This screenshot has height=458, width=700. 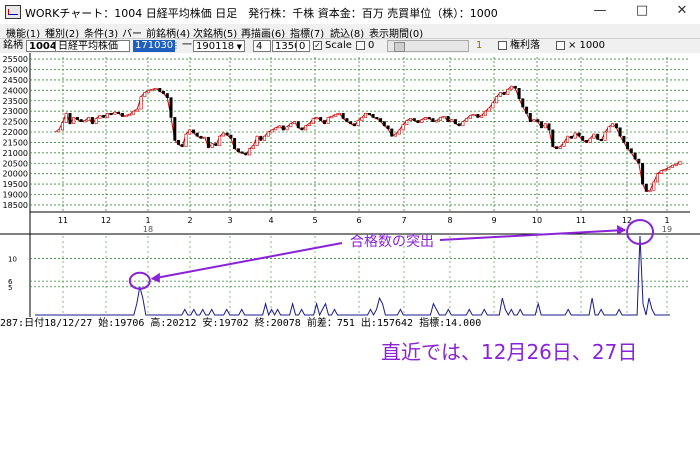 What do you see at coordinates (502, 45) in the screenshot?
I see `rights-checkbox` at bounding box center [502, 45].